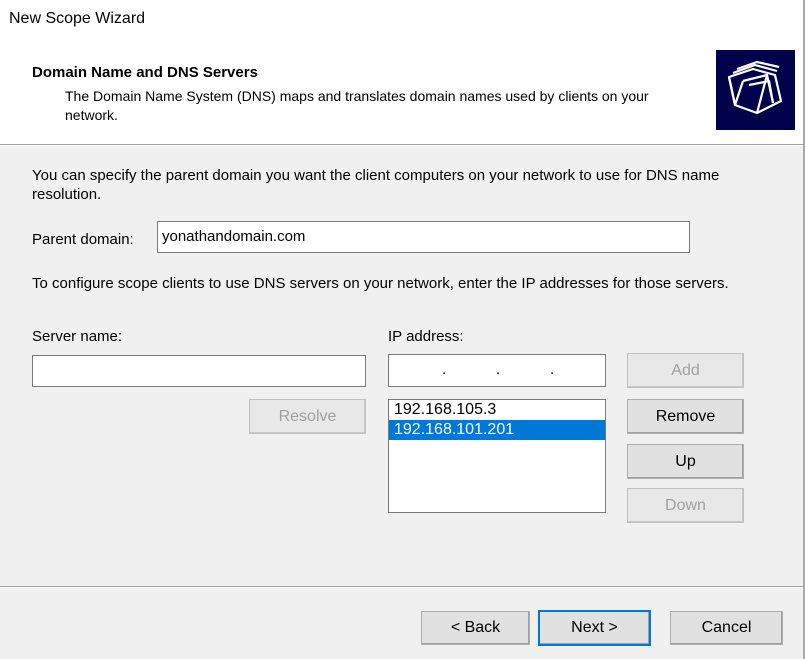 The width and height of the screenshot is (805, 659). Describe the element at coordinates (726, 628) in the screenshot. I see `cancel-button: Cancel` at that location.